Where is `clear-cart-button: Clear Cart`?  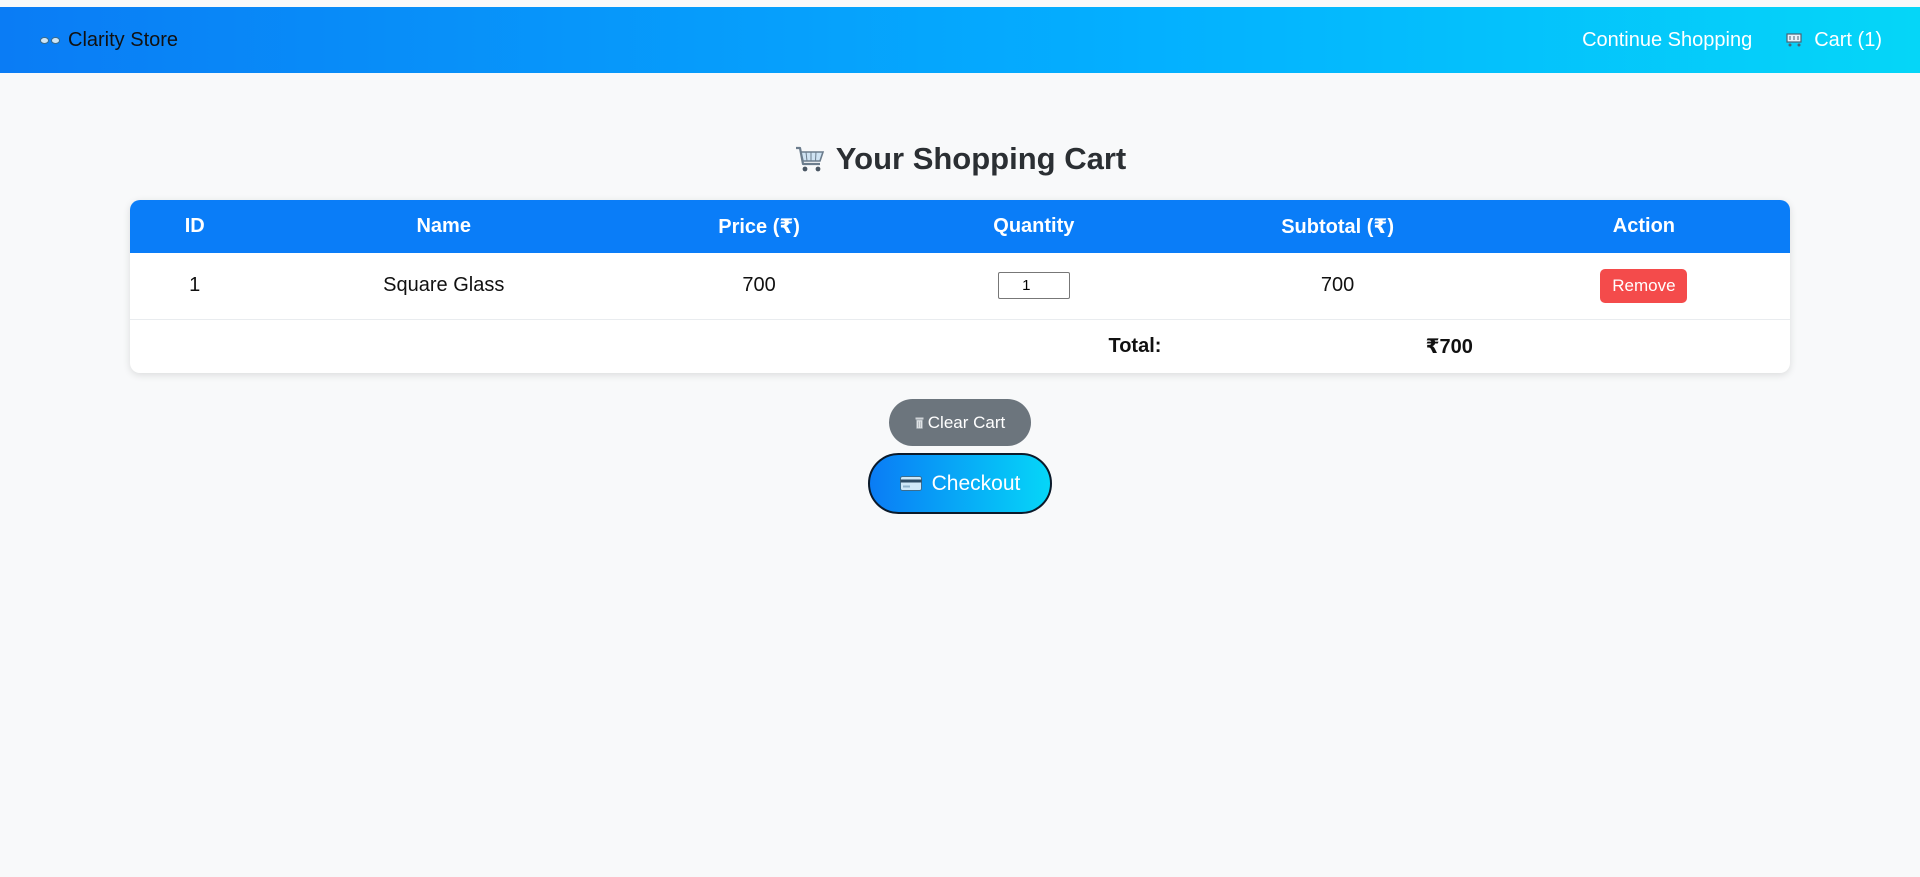 clear-cart-button: Clear Cart is located at coordinates (960, 422).